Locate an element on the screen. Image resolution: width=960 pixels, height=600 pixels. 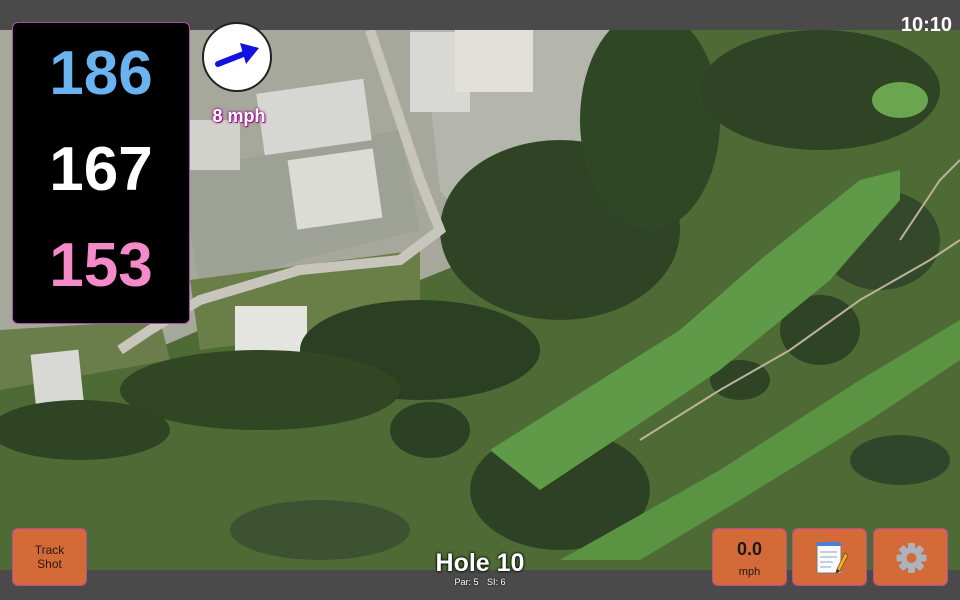
middle-distance: 167 is located at coordinates (101, 169).